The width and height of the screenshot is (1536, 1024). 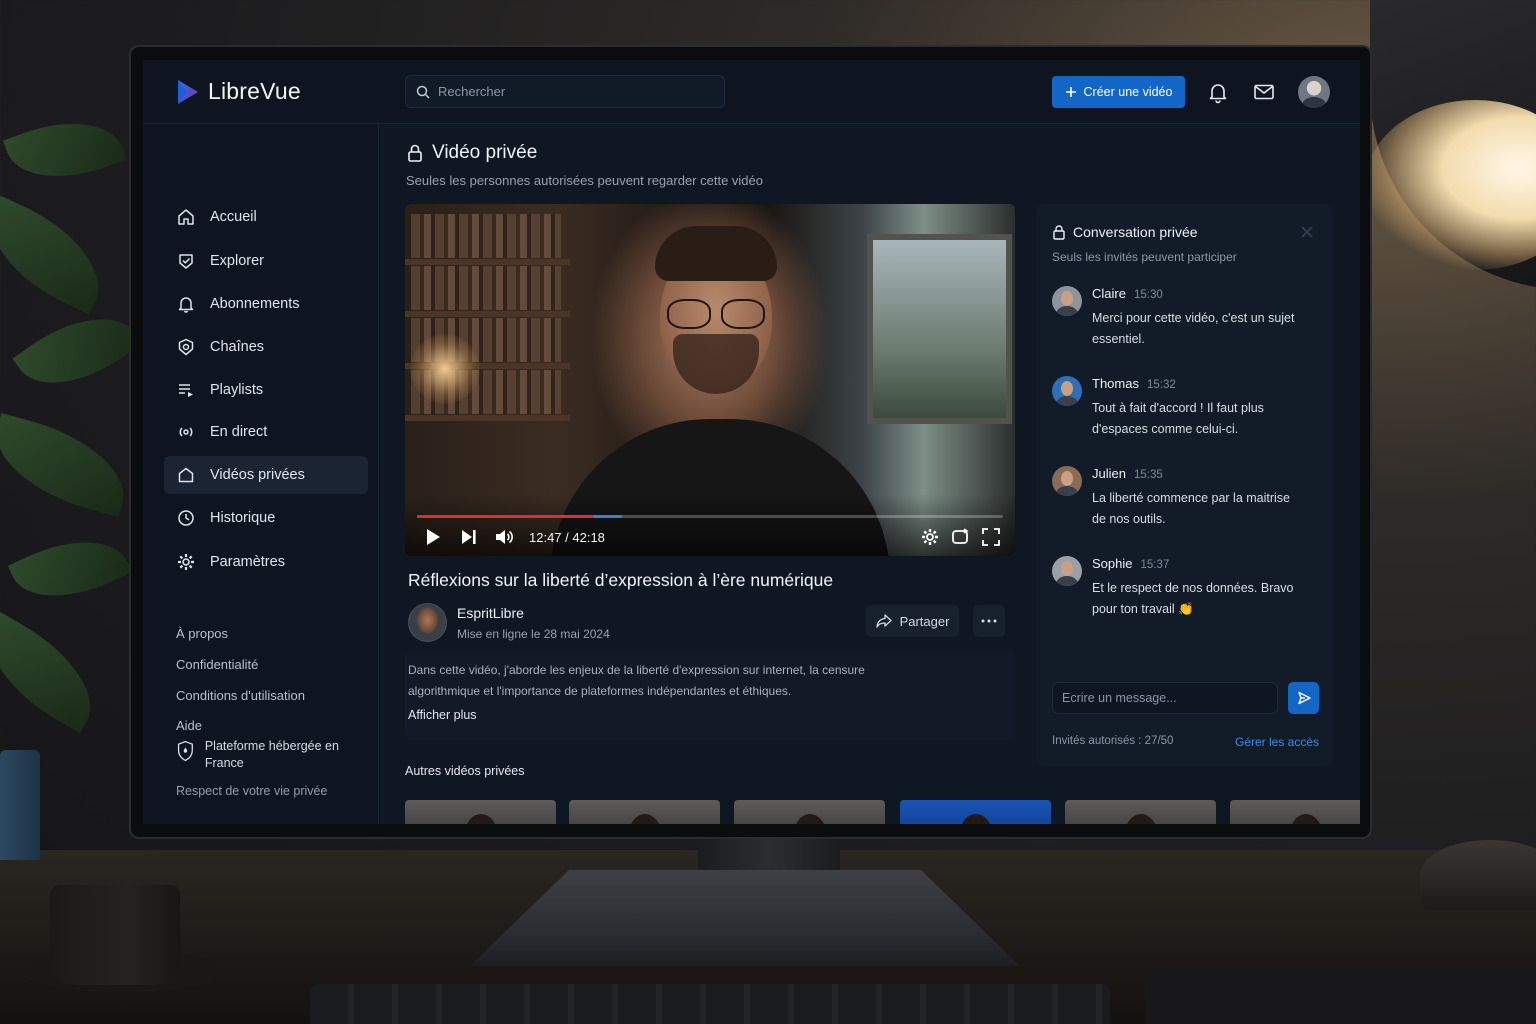 I want to click on share-label: Partager, so click(x=924, y=621).